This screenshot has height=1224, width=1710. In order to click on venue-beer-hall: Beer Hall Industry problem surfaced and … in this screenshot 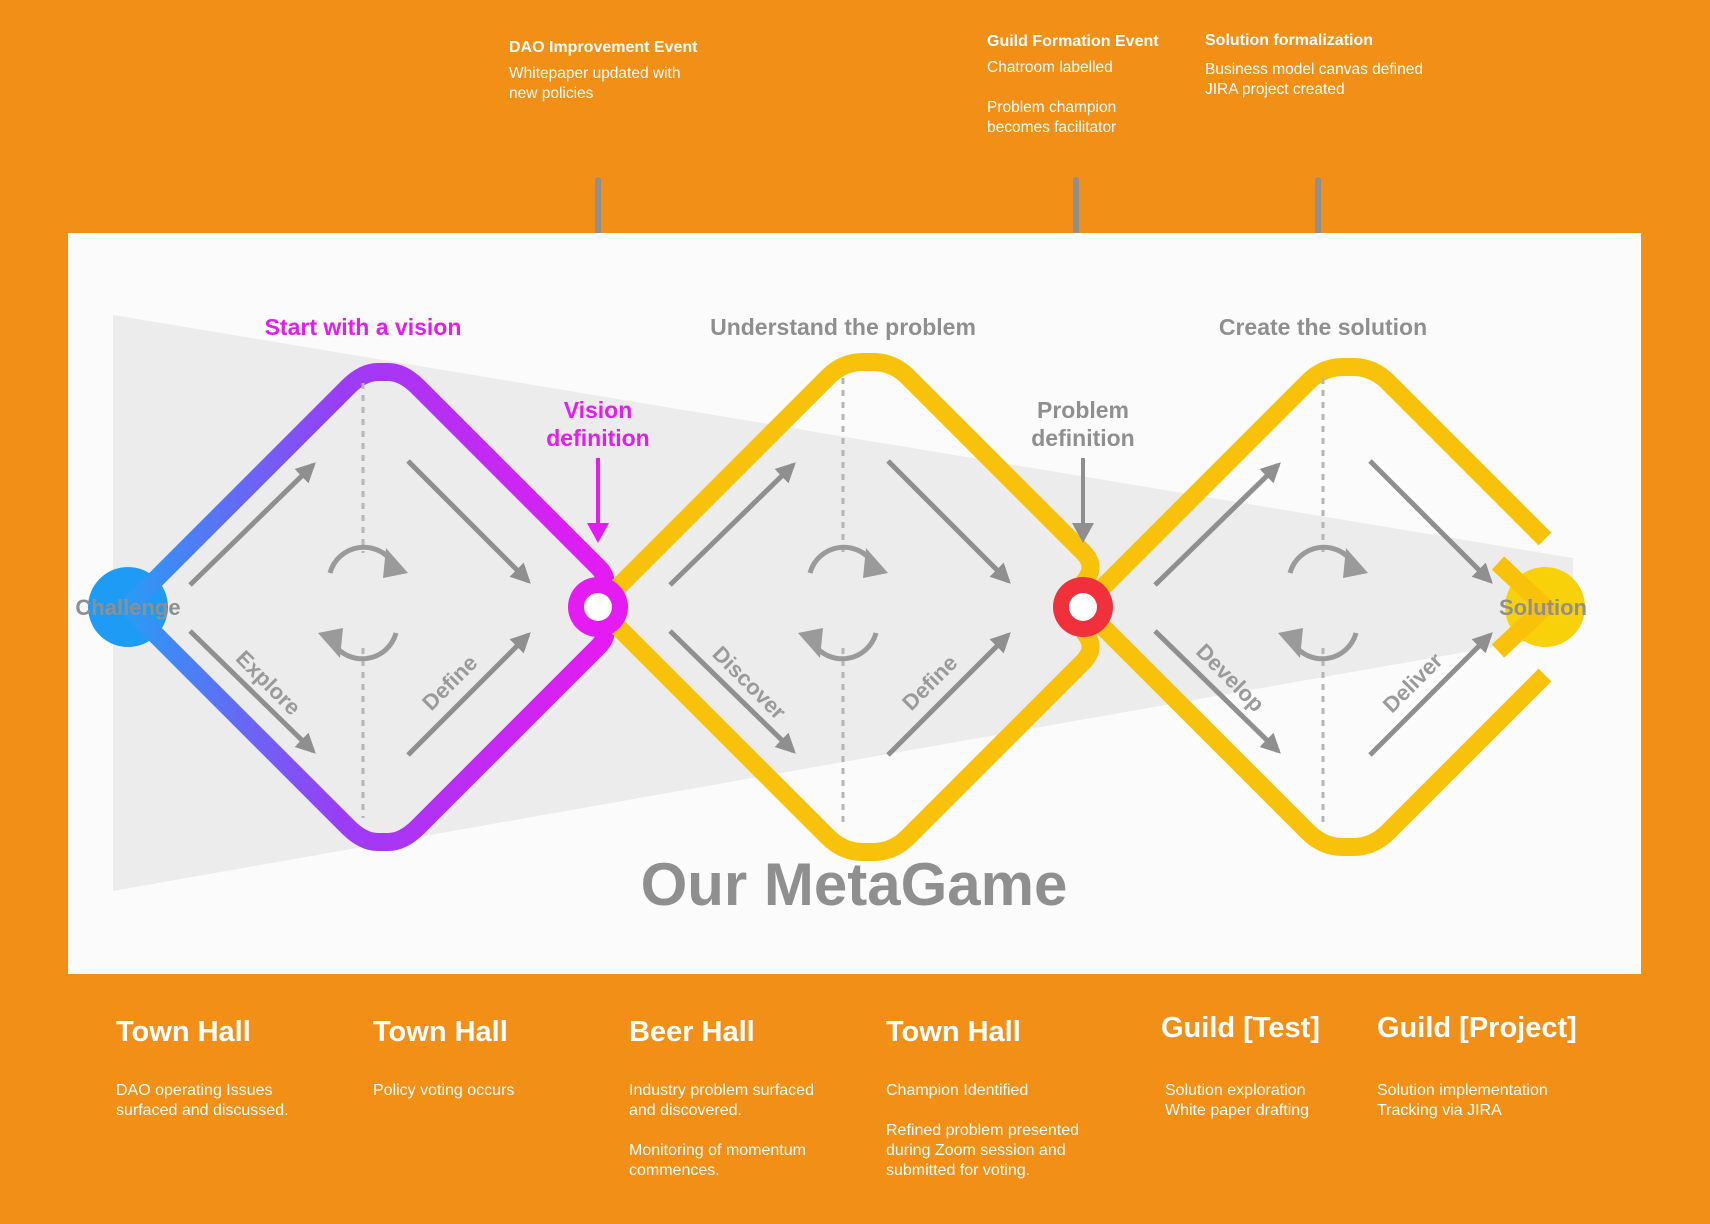, I will do `click(721, 1098)`.